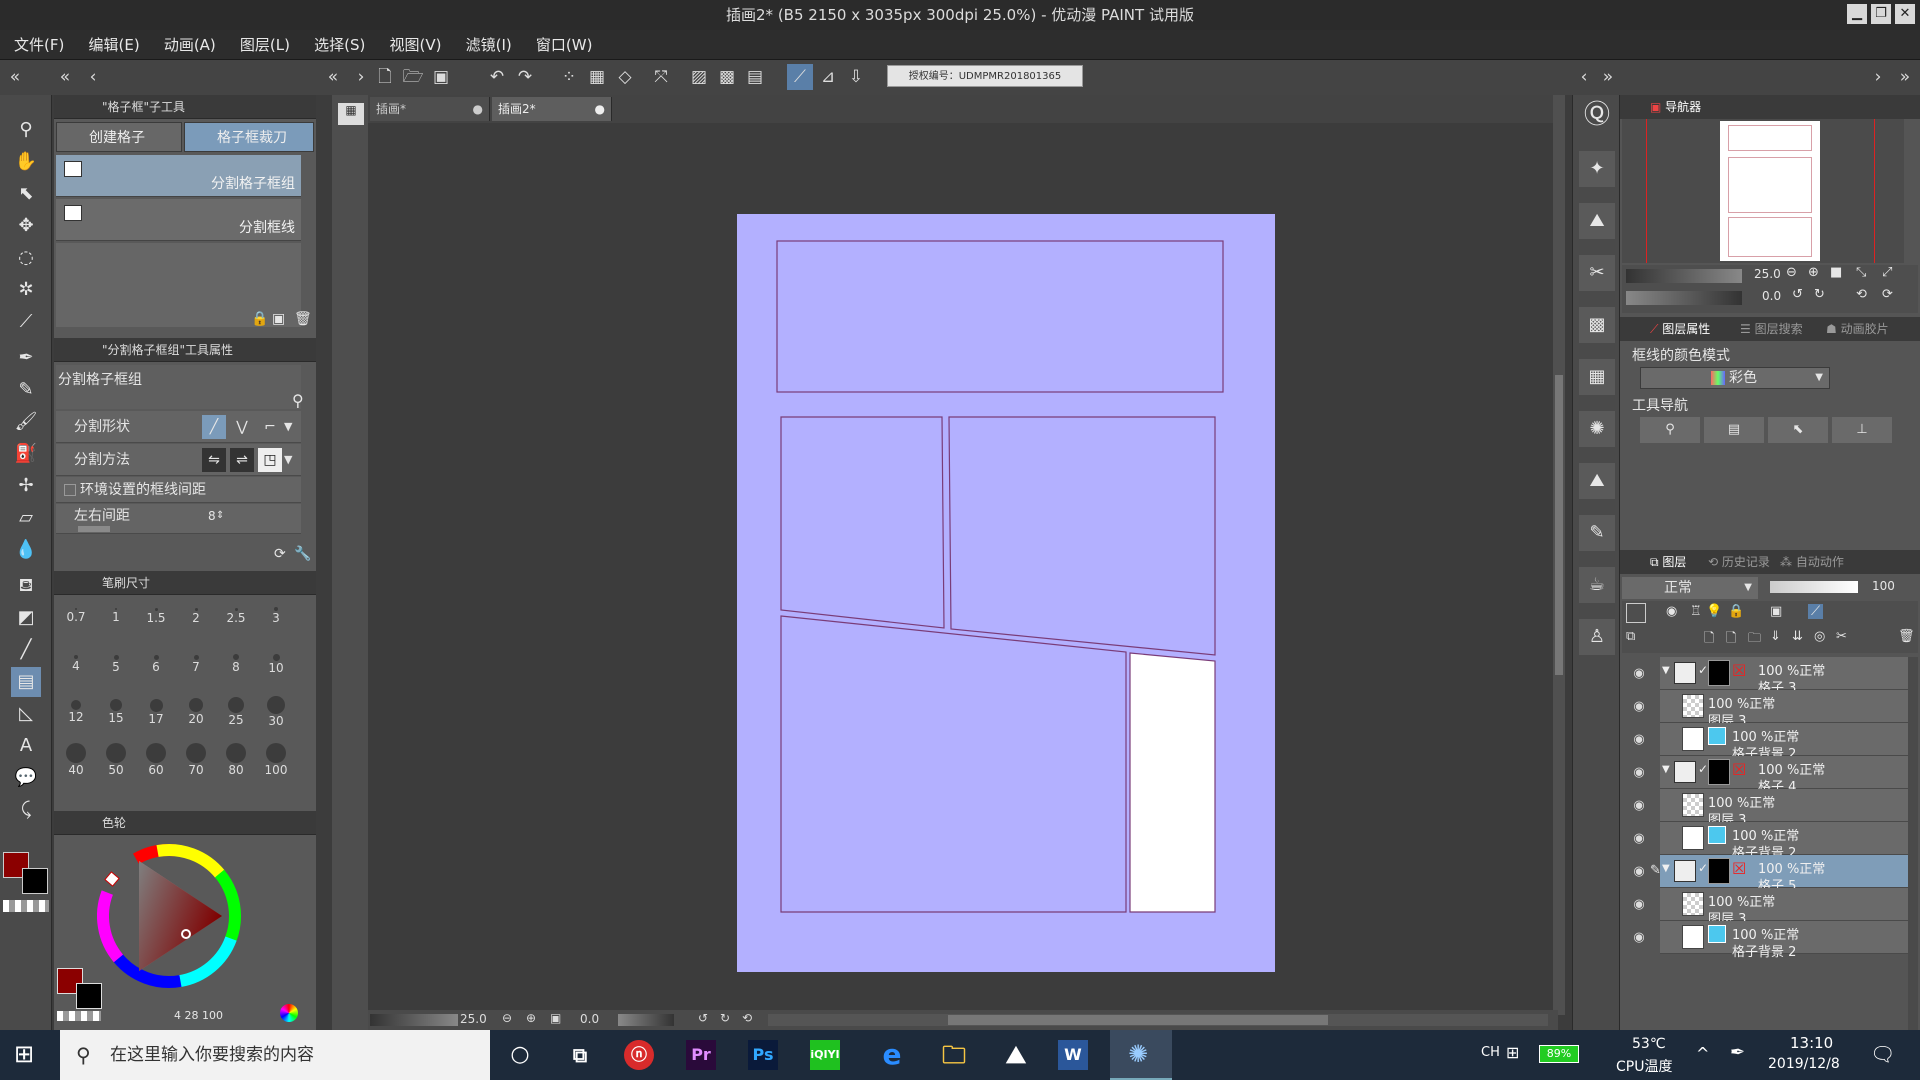 The width and height of the screenshot is (1920, 1080). I want to click on grid-icon: ▤, so click(755, 77).